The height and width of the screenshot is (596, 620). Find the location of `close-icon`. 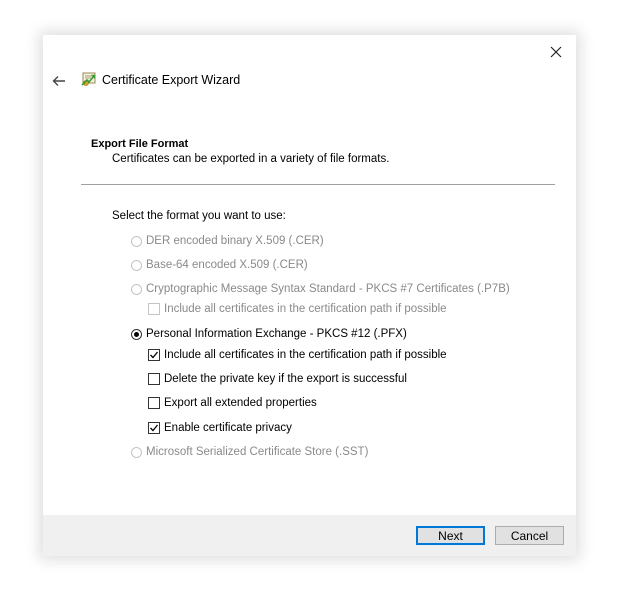

close-icon is located at coordinates (556, 52).